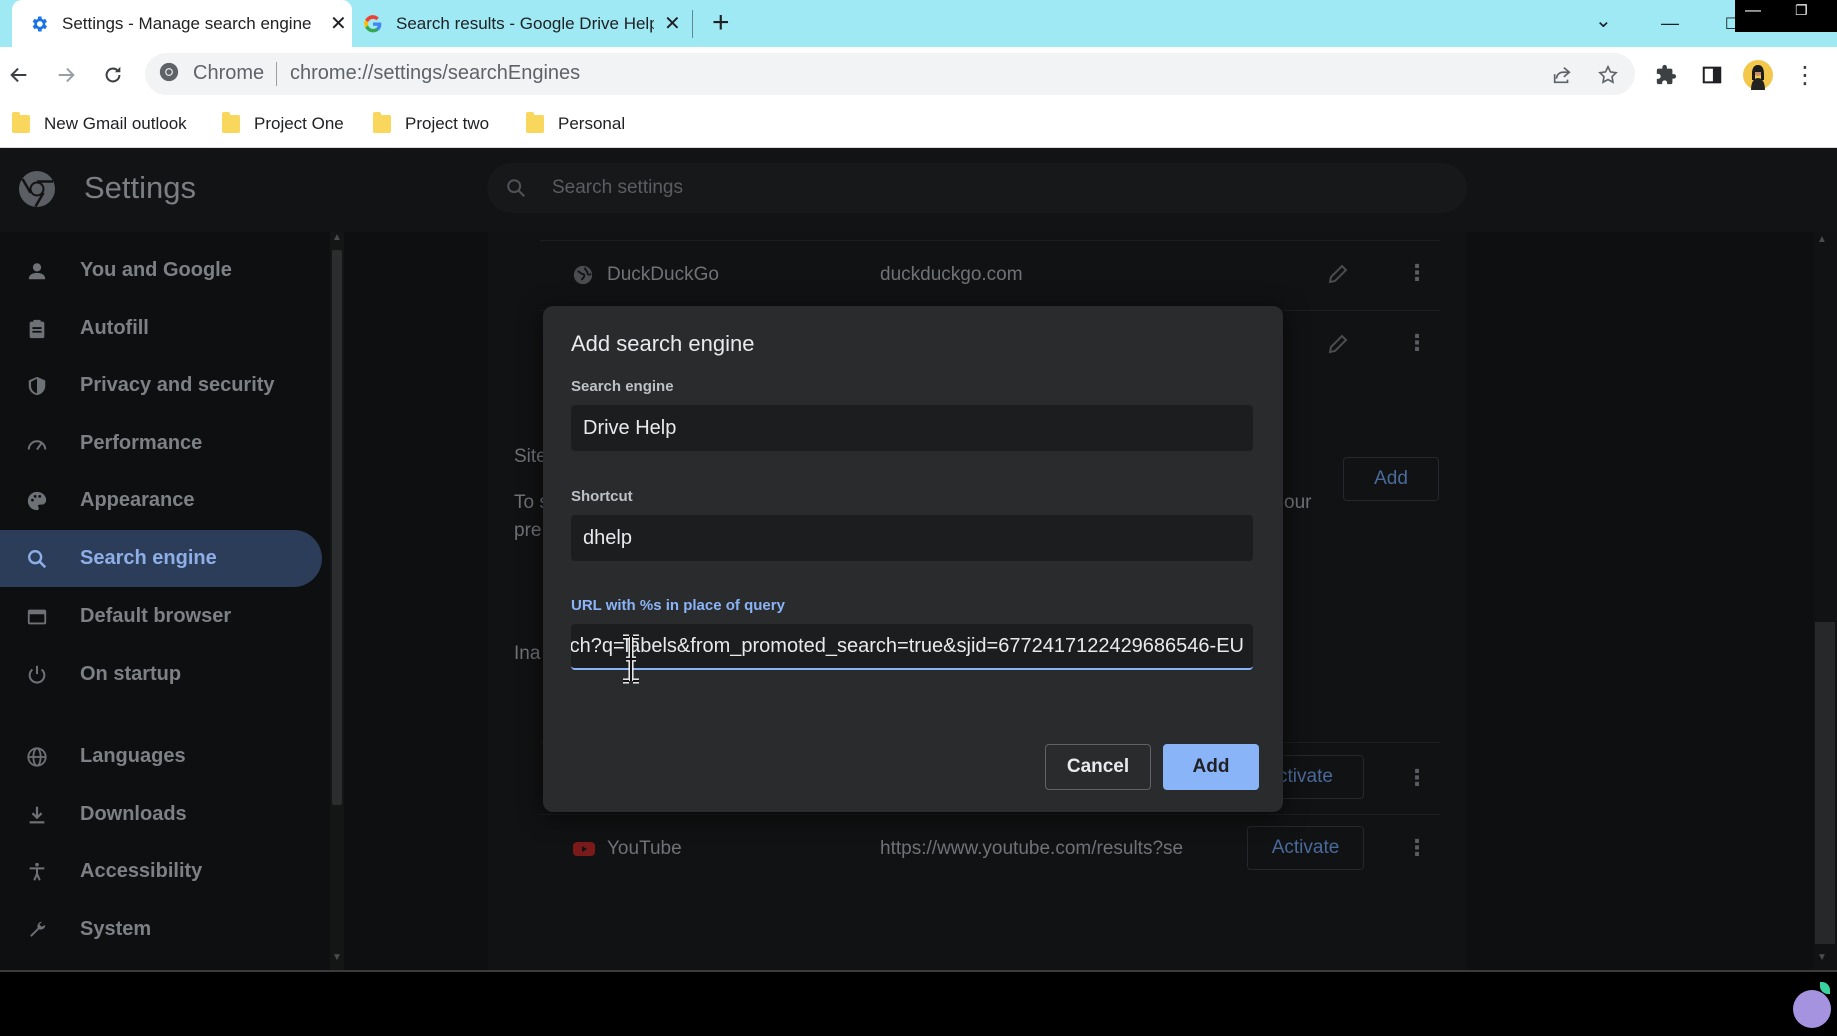  What do you see at coordinates (148, 558) in the screenshot?
I see `sidebar-item-label: Search engine` at bounding box center [148, 558].